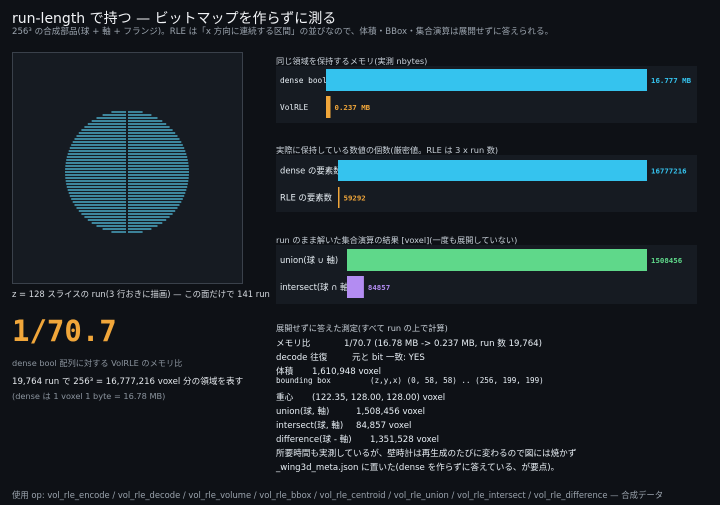  What do you see at coordinates (355, 198) in the screenshot?
I see `bar-value-label: 59292` at bounding box center [355, 198].